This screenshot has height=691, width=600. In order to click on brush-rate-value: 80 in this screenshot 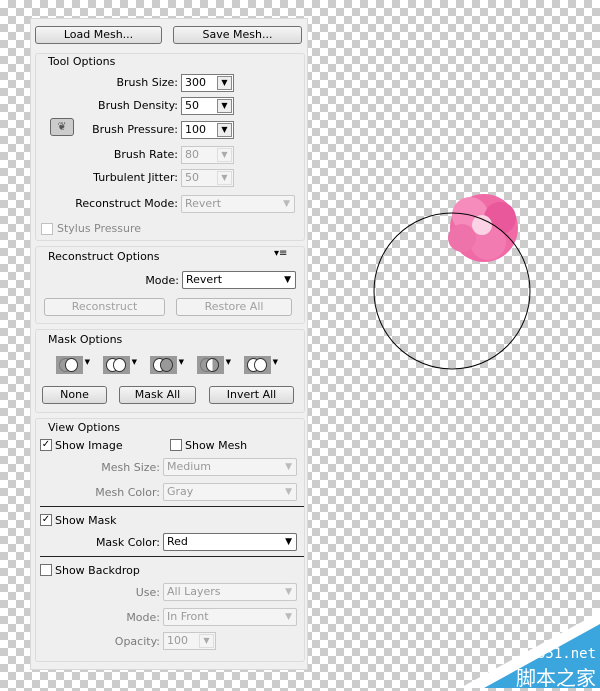, I will do `click(192, 154)`.